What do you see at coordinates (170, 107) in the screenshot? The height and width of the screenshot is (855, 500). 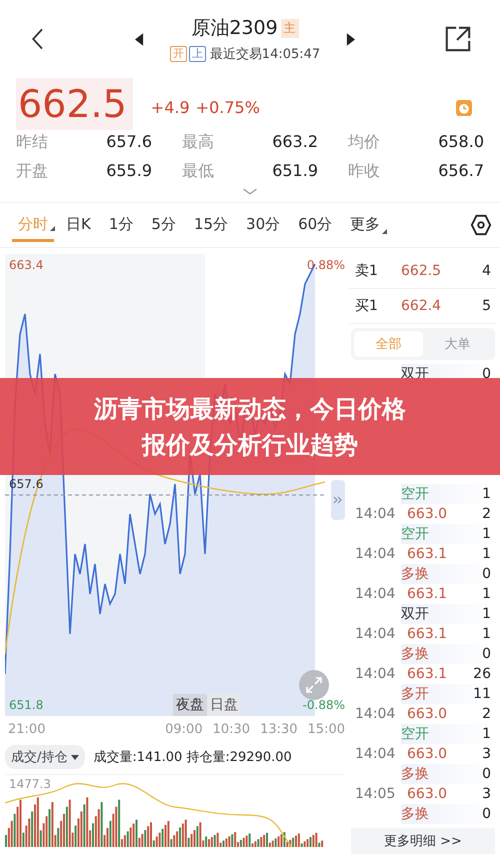 I see `price-change: +4.9` at bounding box center [170, 107].